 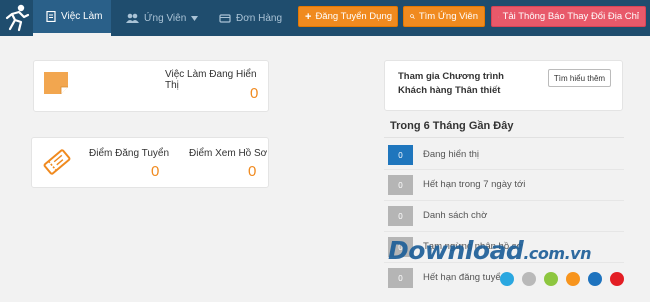 I want to click on list-item-label: Danh sách chờ, so click(x=455, y=215).